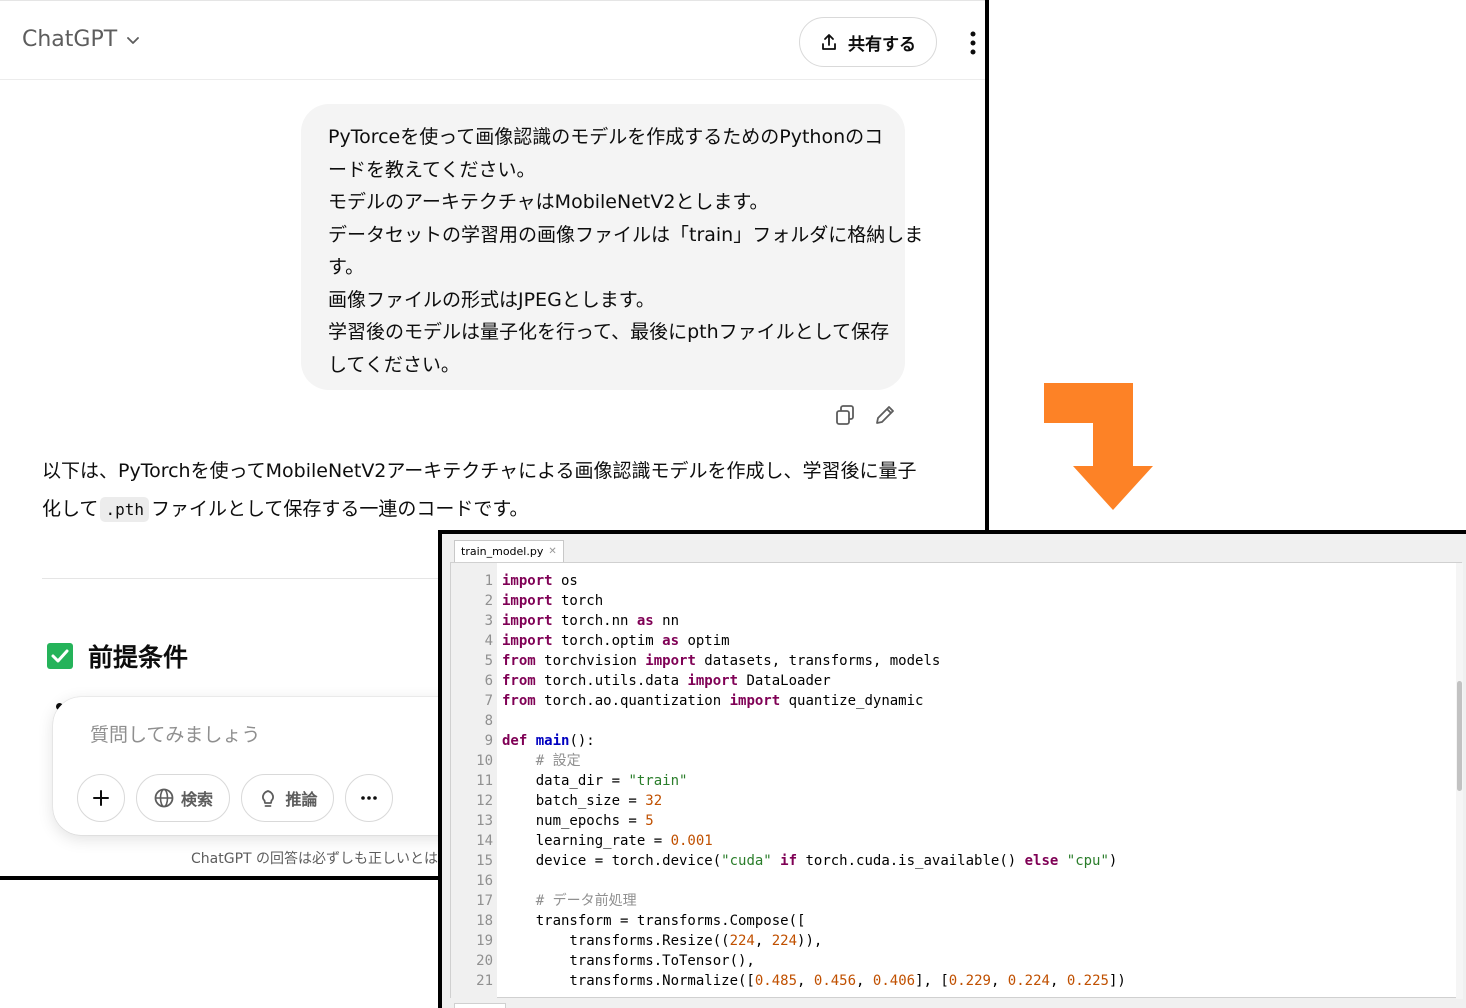 The height and width of the screenshot is (1008, 1466). I want to click on code-token: # データ前処理, so click(586, 901).